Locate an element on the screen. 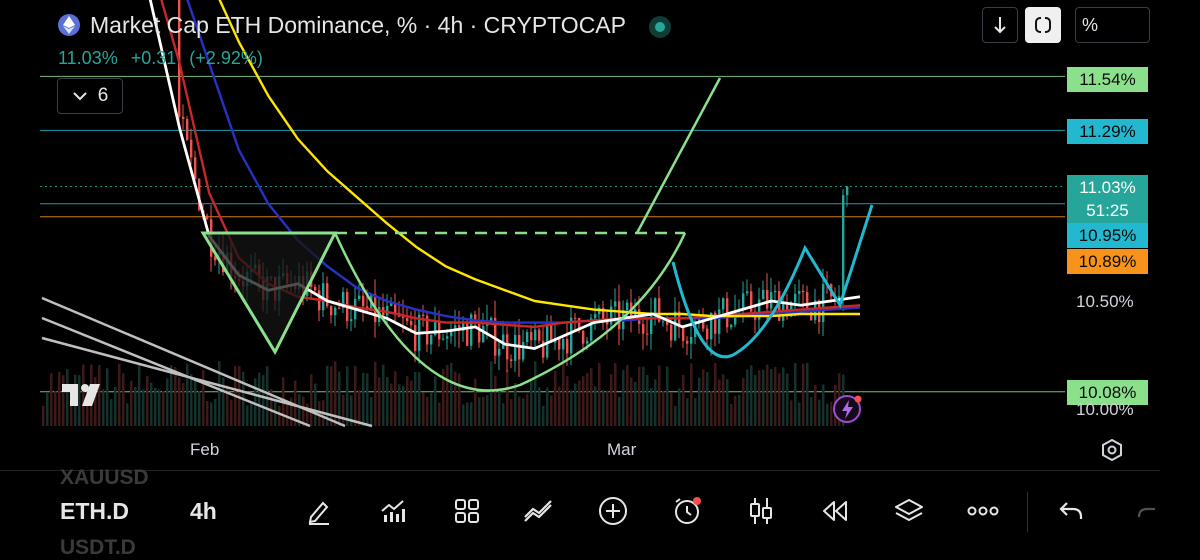  arrow-down-icon is located at coordinates (1000, 25).